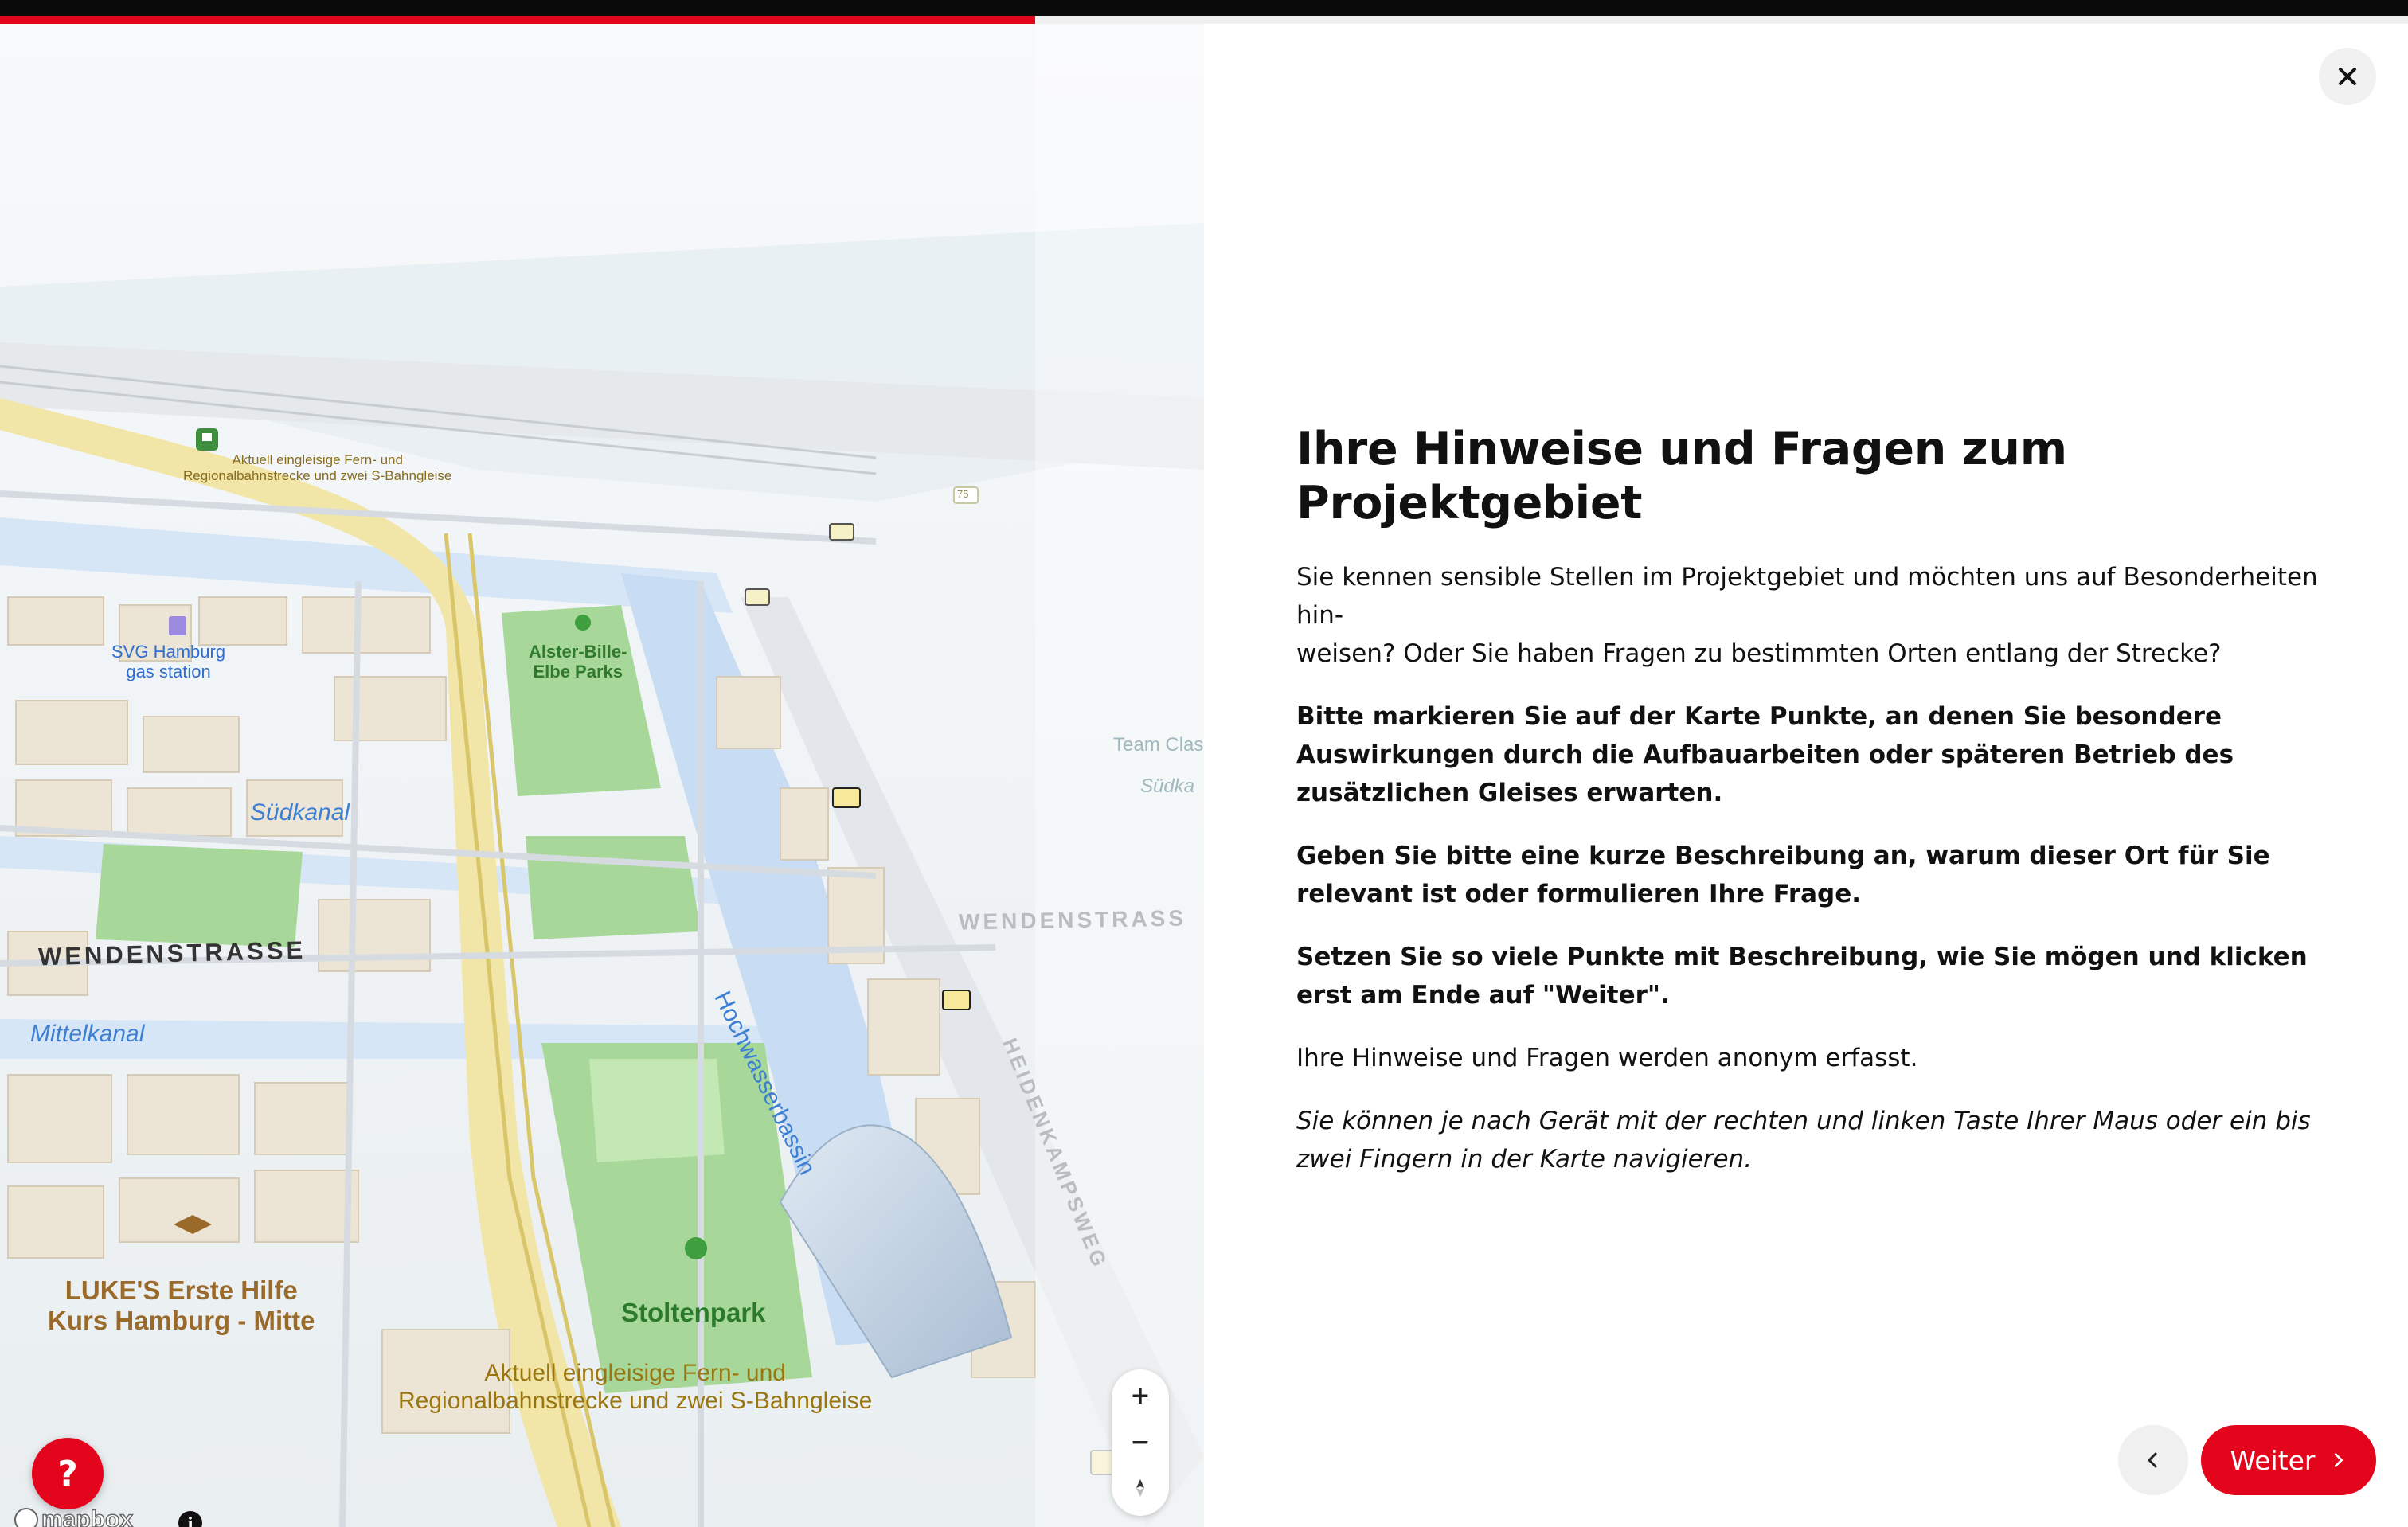  I want to click on back-button, so click(2153, 1460).